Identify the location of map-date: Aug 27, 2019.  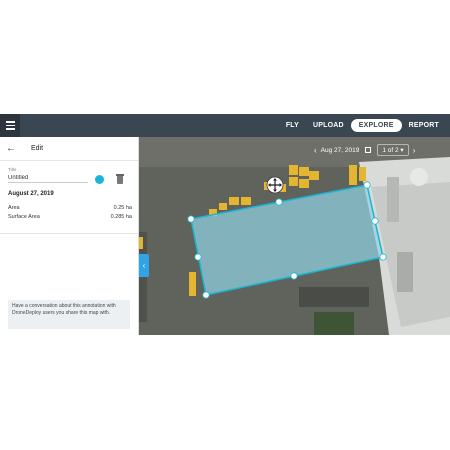
(340, 150).